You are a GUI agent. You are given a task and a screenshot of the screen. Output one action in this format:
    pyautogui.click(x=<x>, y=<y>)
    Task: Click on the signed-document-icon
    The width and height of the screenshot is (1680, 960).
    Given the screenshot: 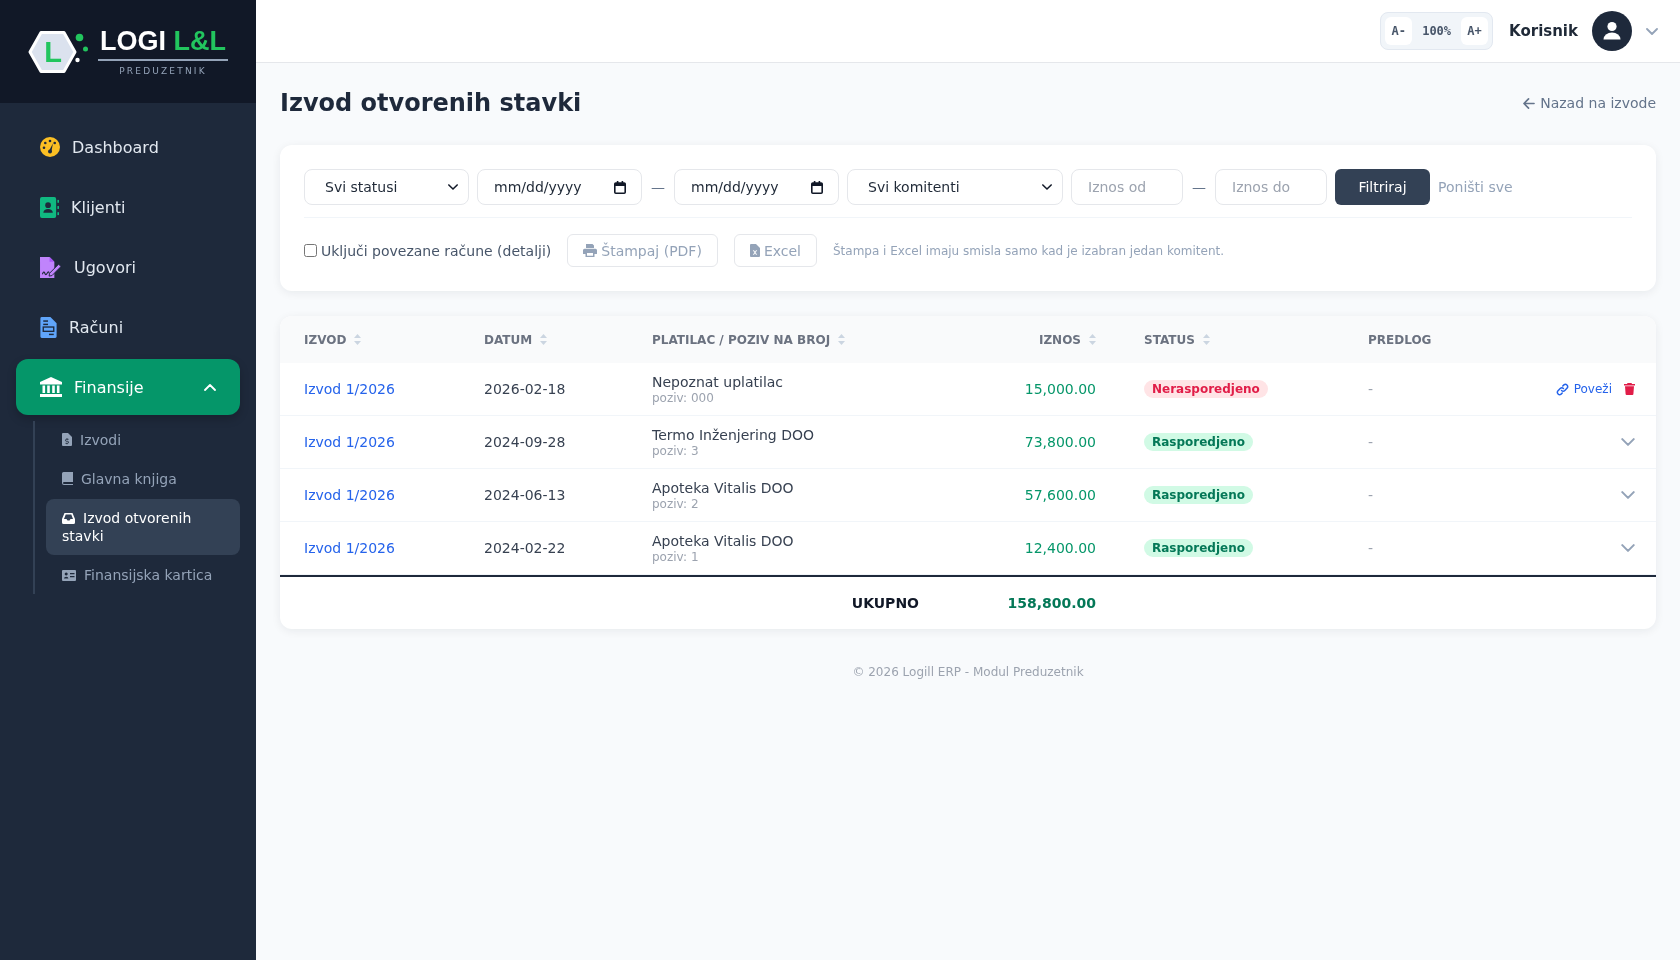 What is the action you would take?
    pyautogui.click(x=51, y=267)
    